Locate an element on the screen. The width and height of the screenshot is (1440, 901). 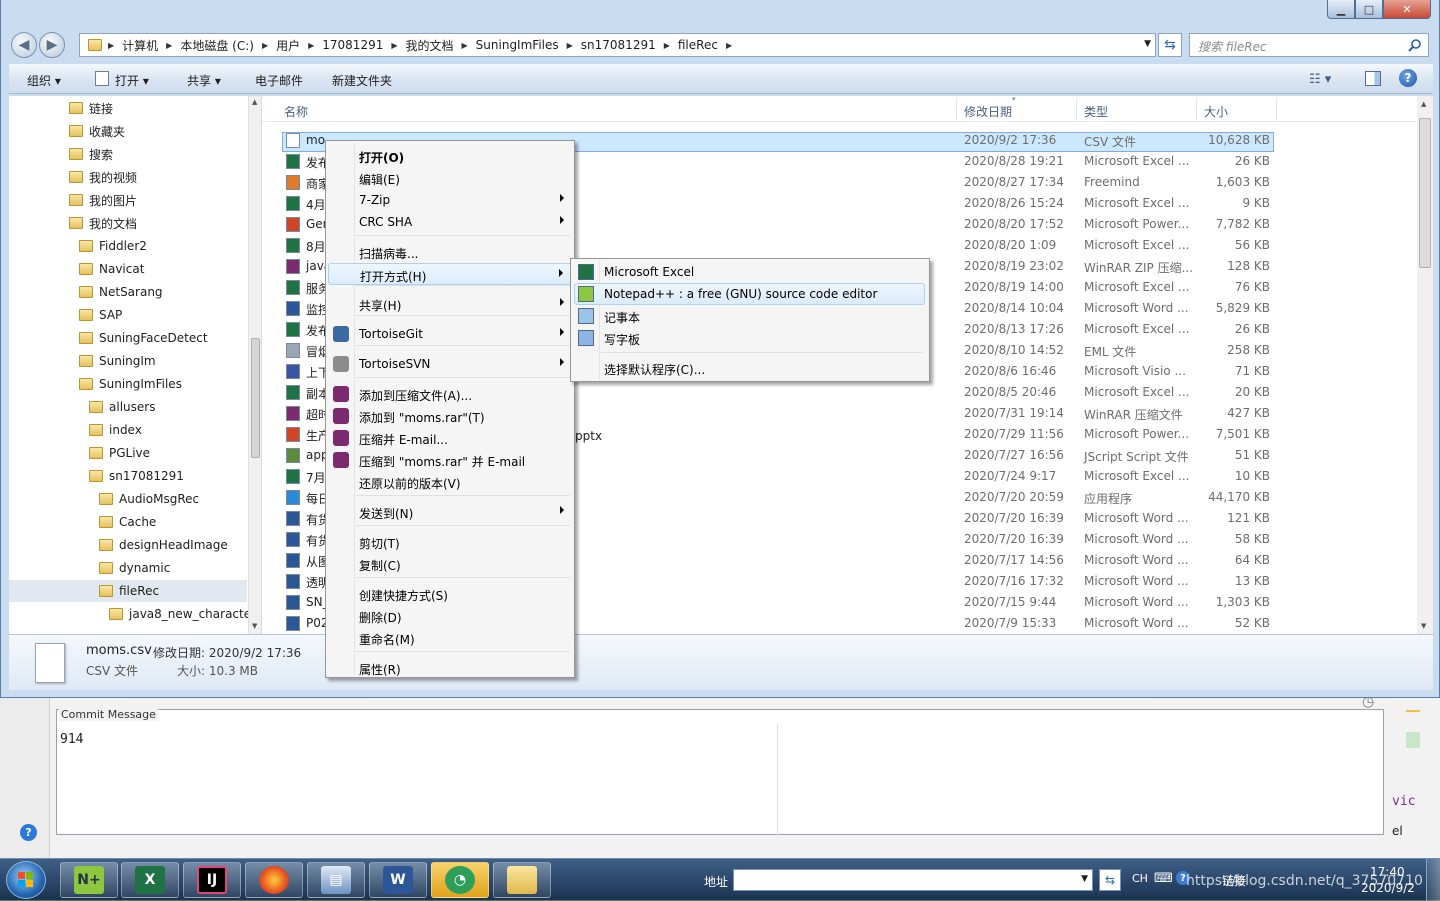
nav-tree-item: SuningIm is located at coordinates (117, 361).